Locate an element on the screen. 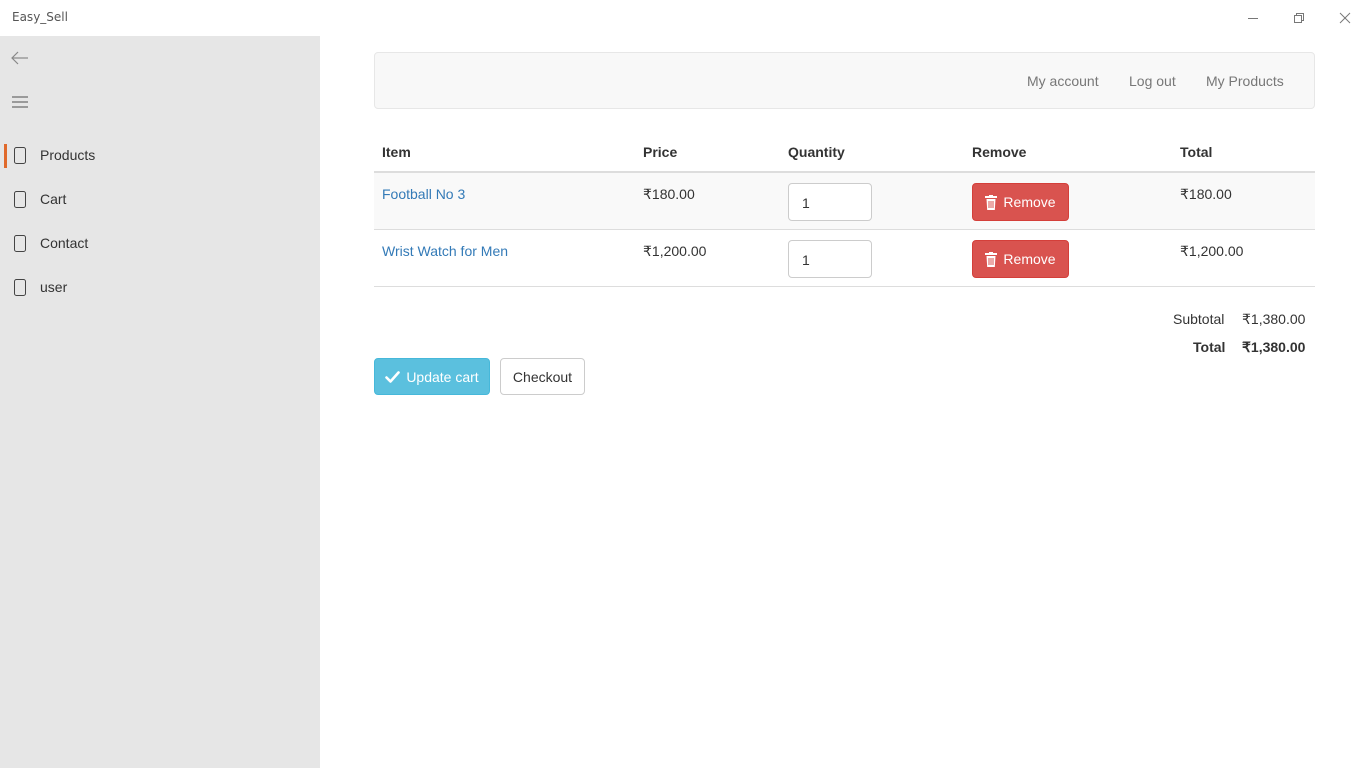 Image resolution: width=1366 pixels, height=768 pixels. restore-icon is located at coordinates (1299, 18).